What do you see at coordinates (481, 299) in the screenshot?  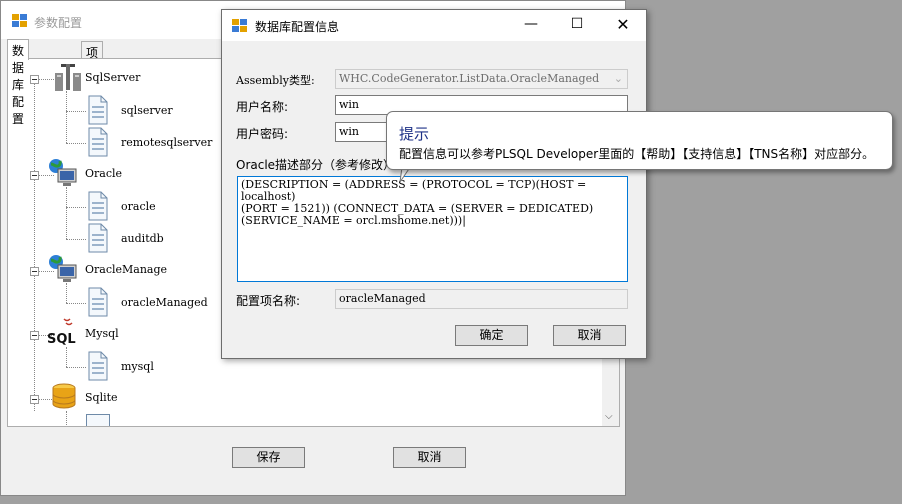 I see `config-name-field: oracleManaged` at bounding box center [481, 299].